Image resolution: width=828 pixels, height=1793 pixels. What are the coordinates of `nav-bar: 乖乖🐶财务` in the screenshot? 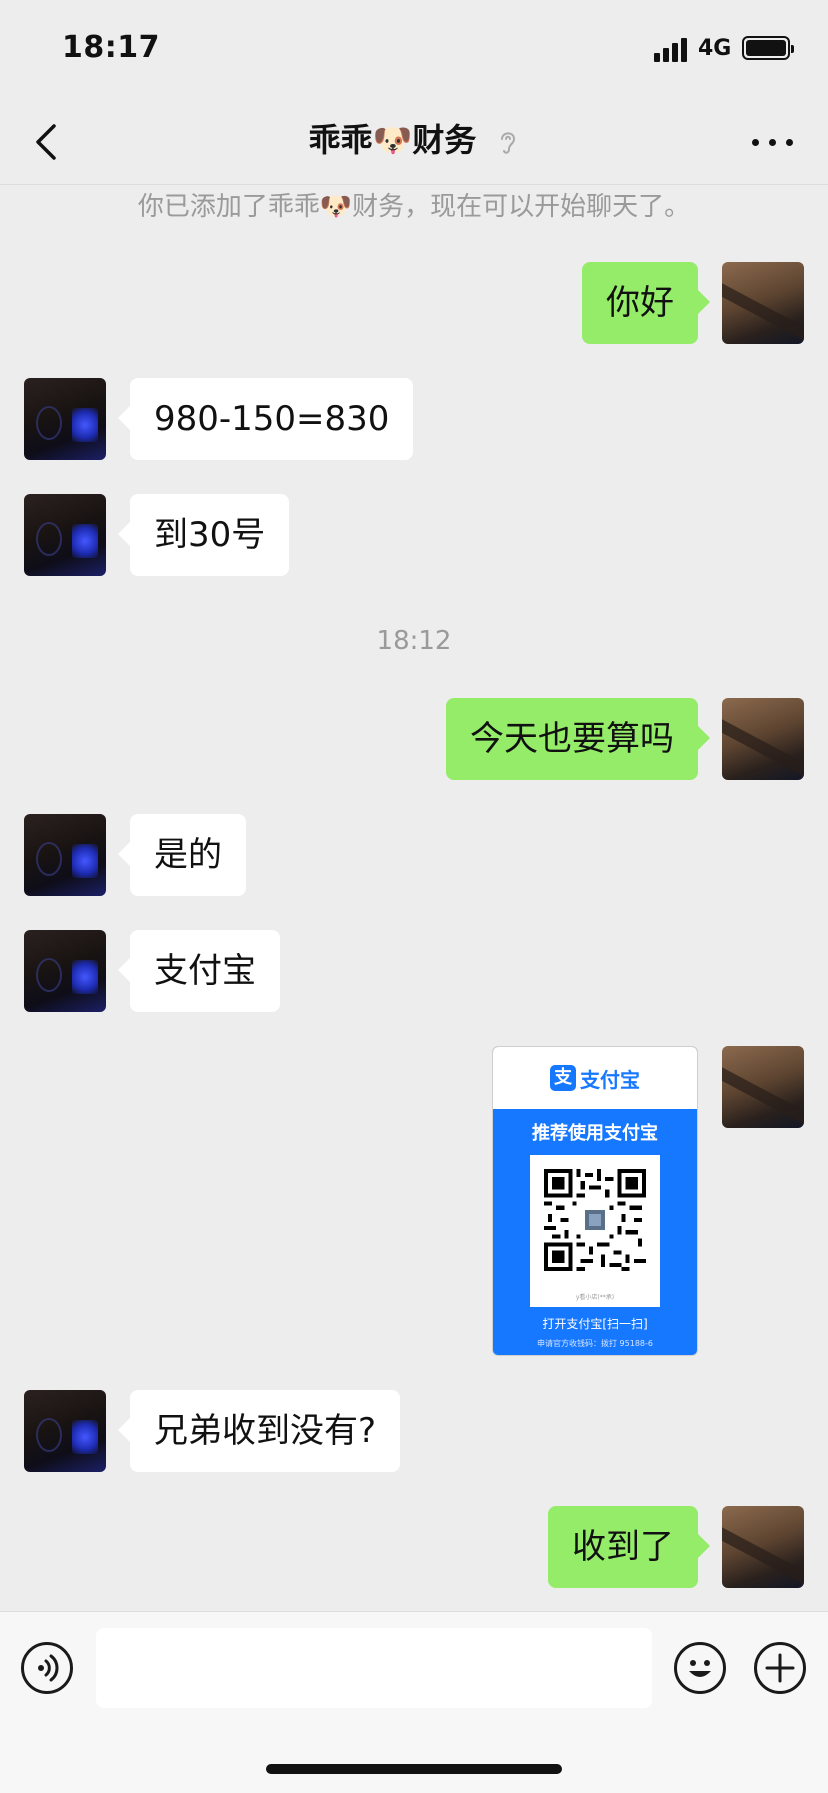 It's located at (414, 142).